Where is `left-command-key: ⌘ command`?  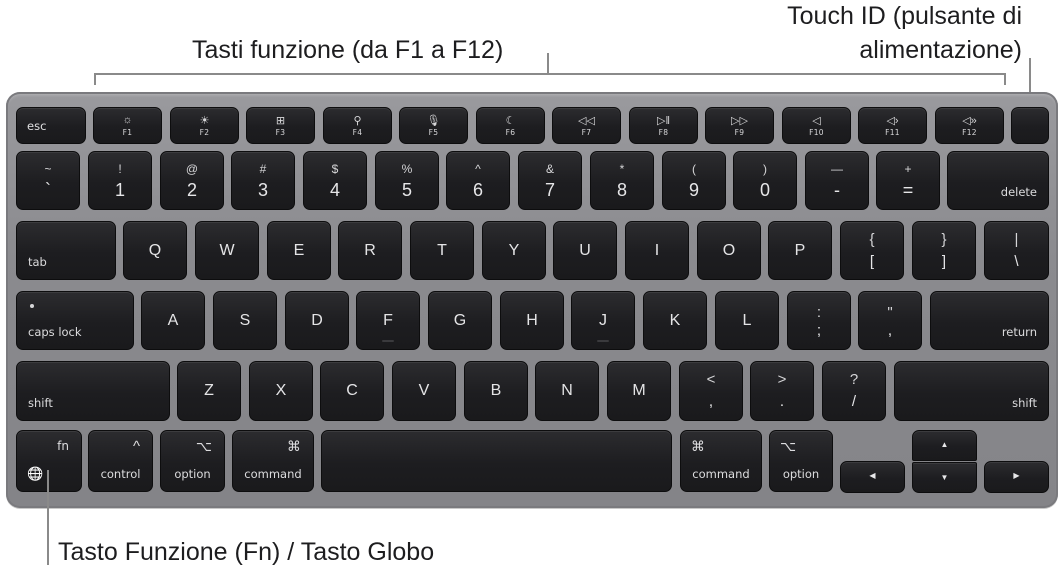
left-command-key: ⌘ command is located at coordinates (273, 461).